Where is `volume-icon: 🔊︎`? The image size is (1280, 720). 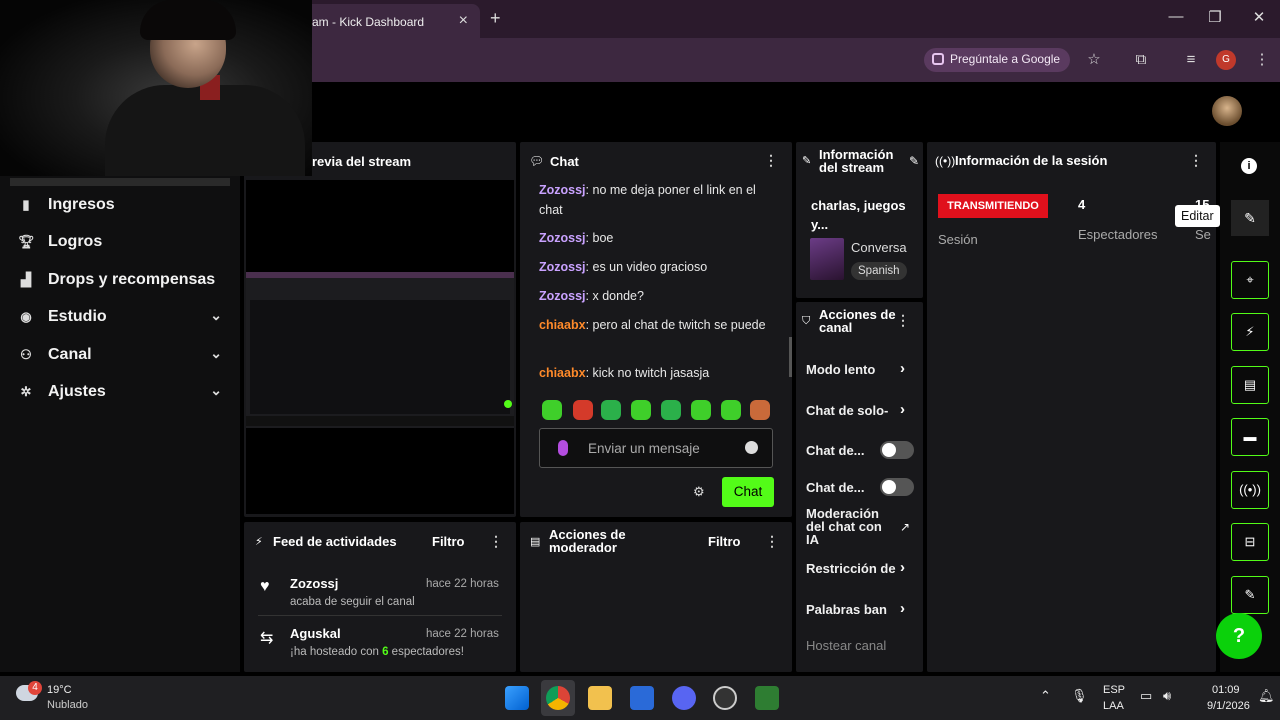 volume-icon: 🔊︎ is located at coordinates (1167, 696).